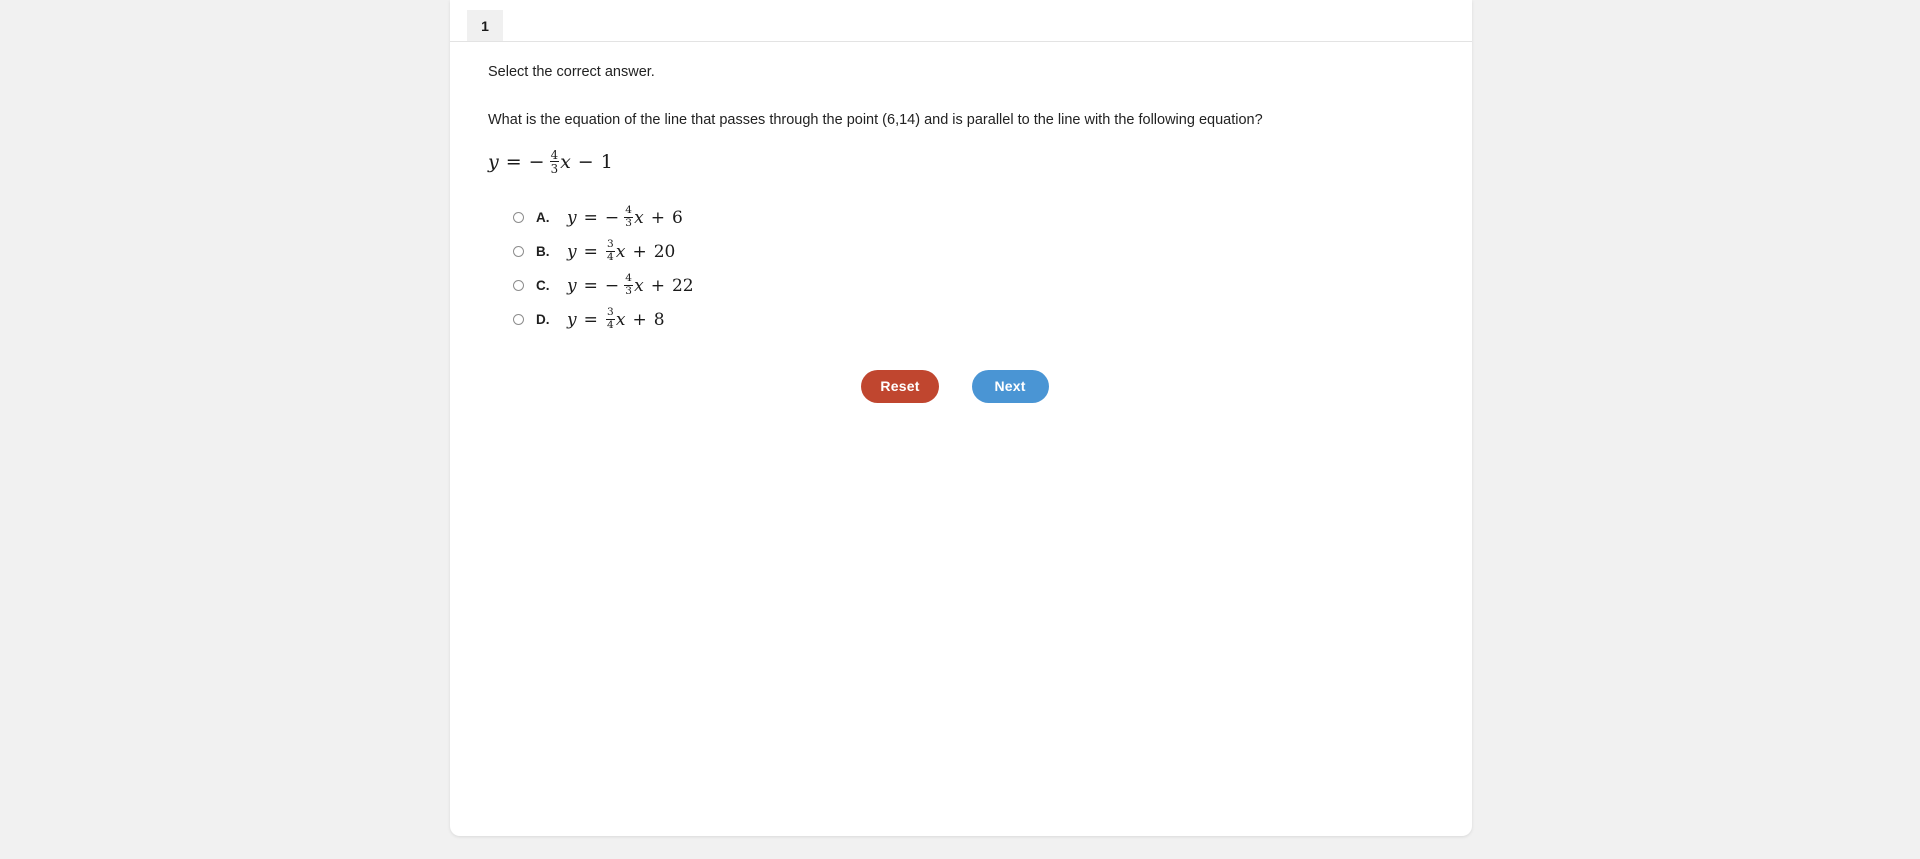 Image resolution: width=1920 pixels, height=859 pixels. What do you see at coordinates (572, 251) in the screenshot?
I see `option-b-lhs: y` at bounding box center [572, 251].